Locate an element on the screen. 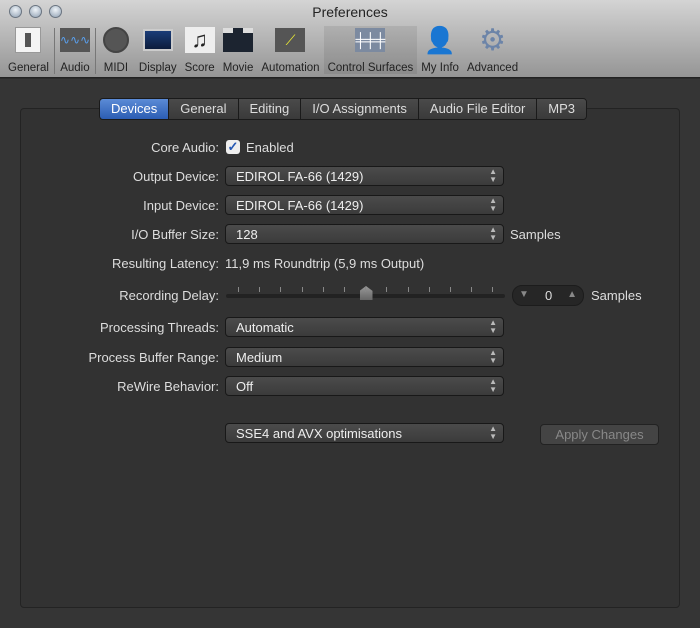 The height and width of the screenshot is (628, 700). toolbar-automation: ⟋ Automation is located at coordinates (290, 50).